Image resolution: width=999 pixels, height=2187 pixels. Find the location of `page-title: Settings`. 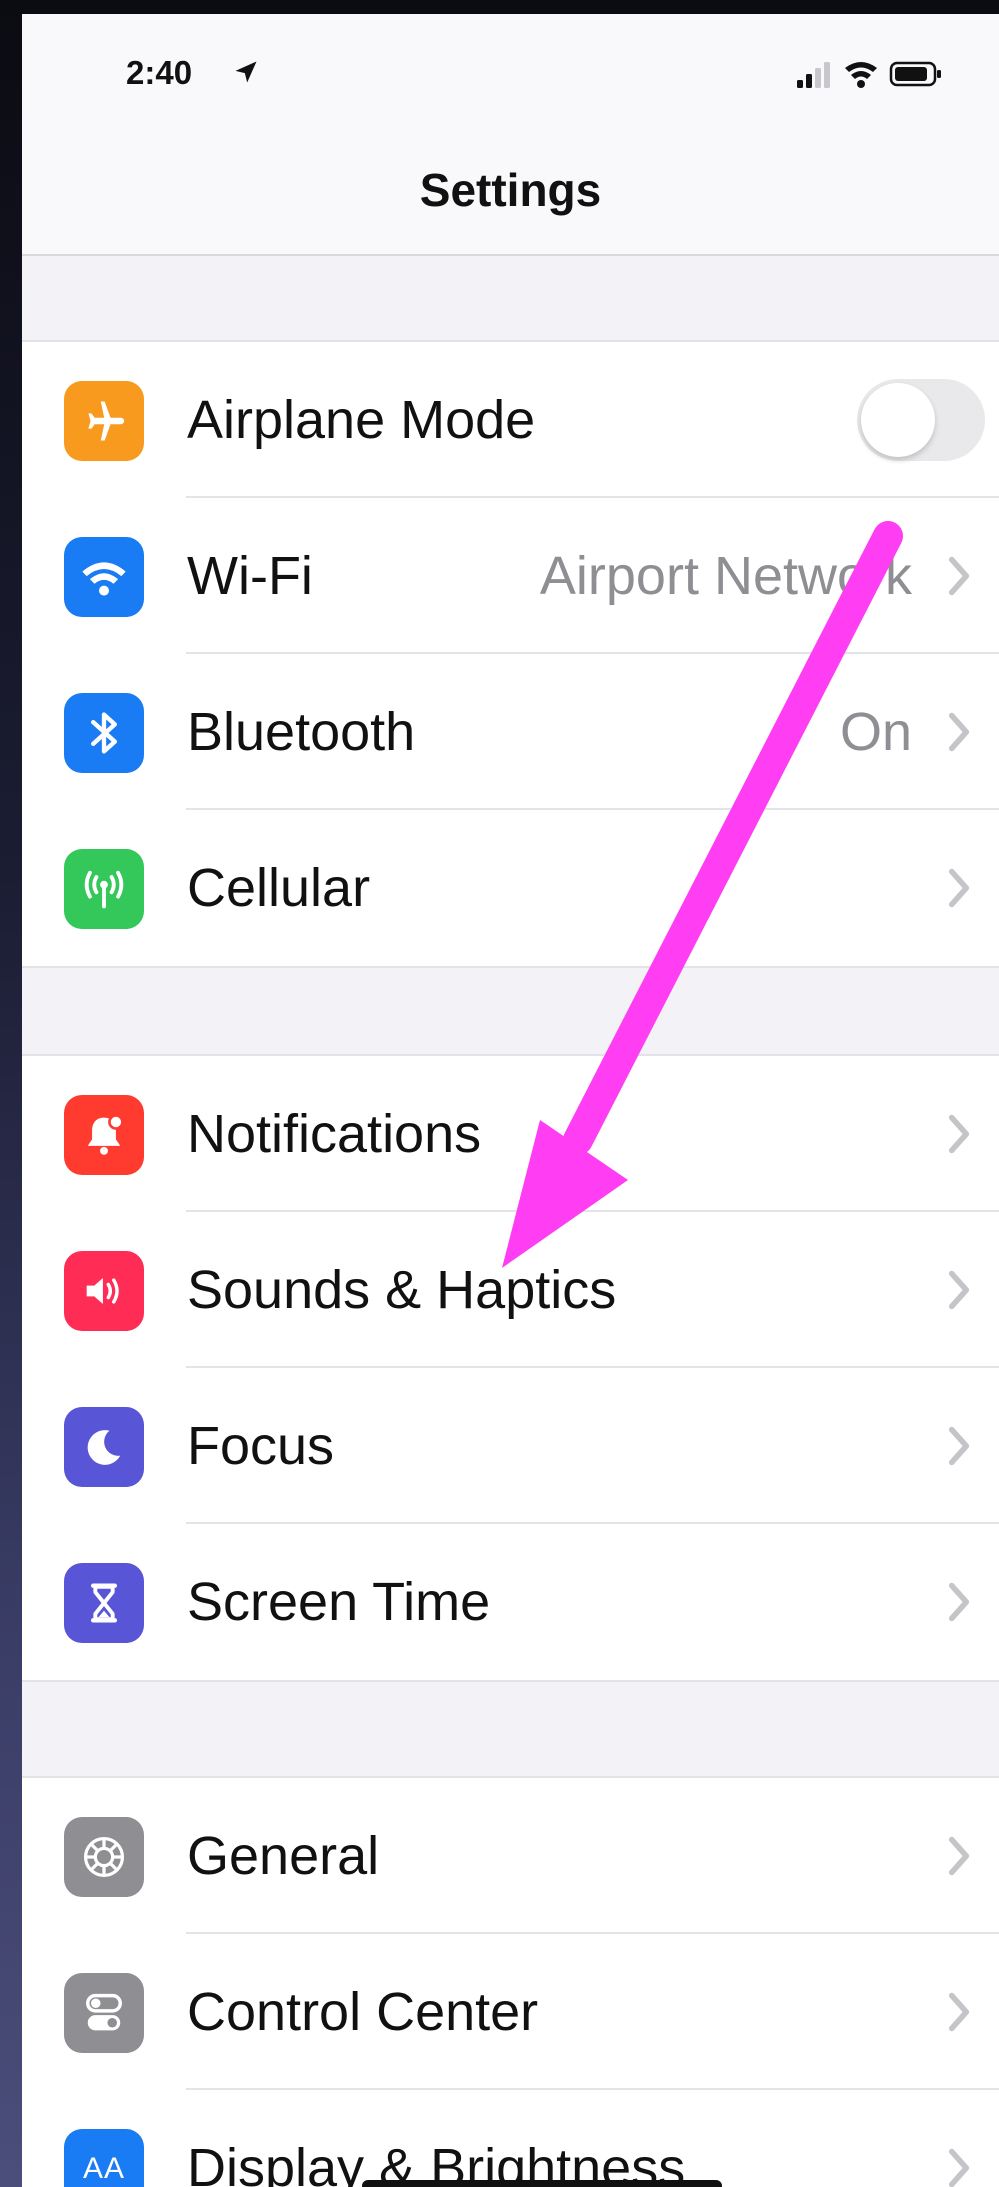

page-title: Settings is located at coordinates (510, 190).